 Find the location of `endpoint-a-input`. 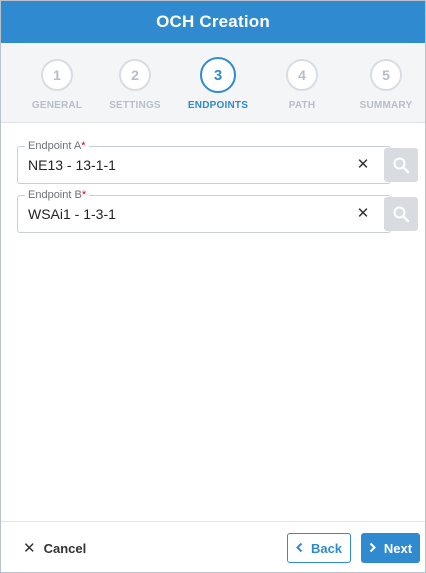

endpoint-a-input is located at coordinates (188, 165).